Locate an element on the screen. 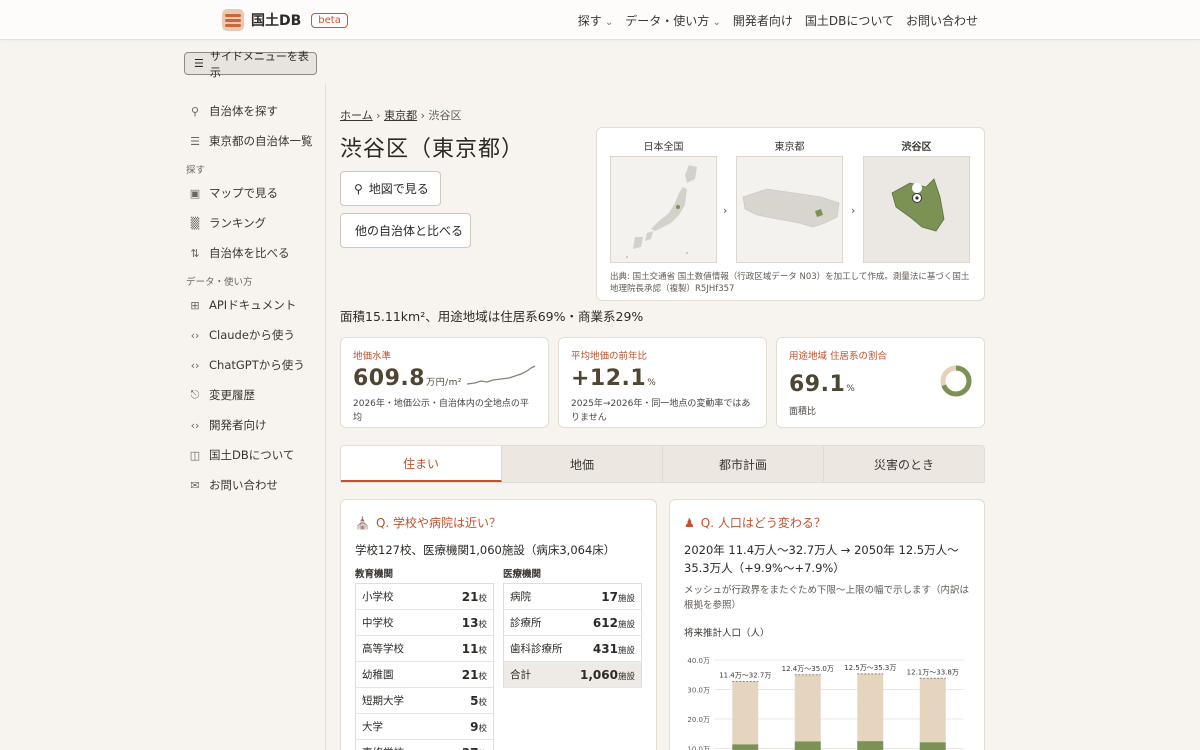  map-tokyo: 東京都 is located at coordinates (789, 200).